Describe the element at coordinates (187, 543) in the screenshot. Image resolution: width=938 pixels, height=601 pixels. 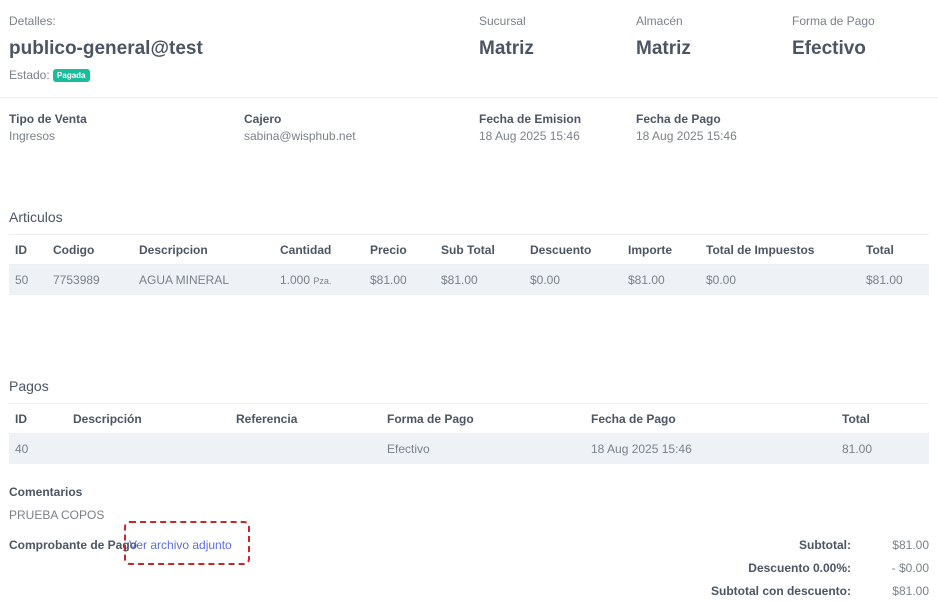
I see `highlight-box` at that location.